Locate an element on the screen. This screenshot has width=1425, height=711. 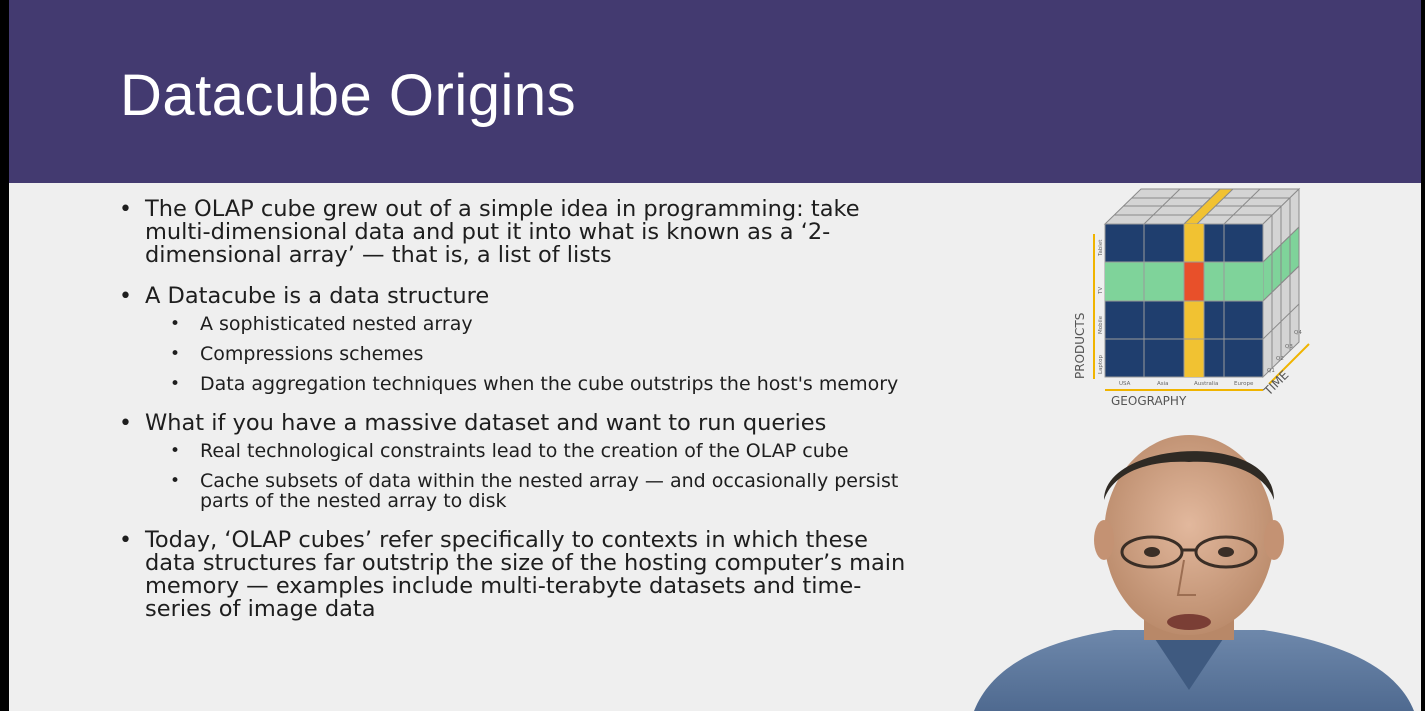
presenter-head is located at coordinates (1189, 537).